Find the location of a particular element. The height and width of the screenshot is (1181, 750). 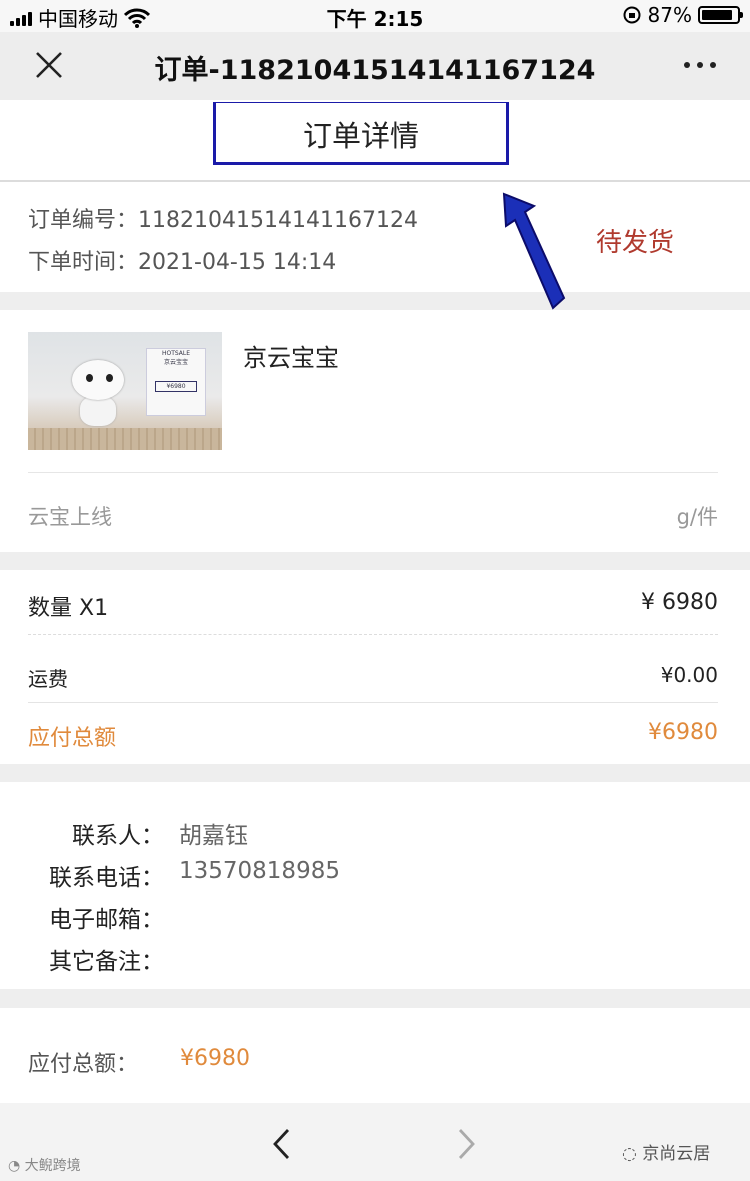

contact-phone-value: 13570818985 is located at coordinates (259, 871).